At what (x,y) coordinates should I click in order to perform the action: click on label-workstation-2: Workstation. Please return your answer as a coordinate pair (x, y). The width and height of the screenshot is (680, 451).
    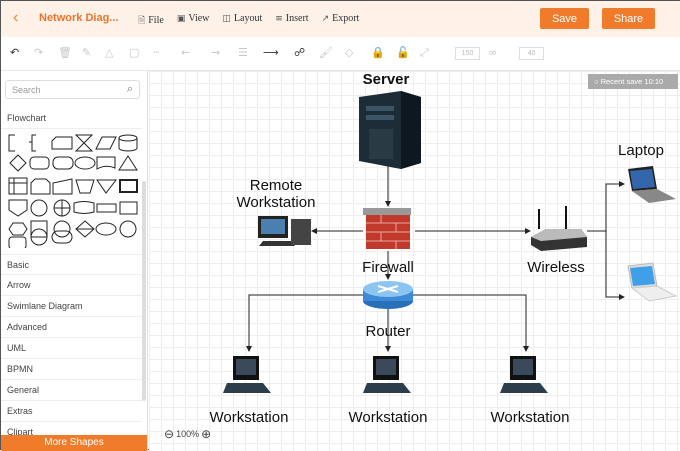
    Looking at the image, I should click on (388, 417).